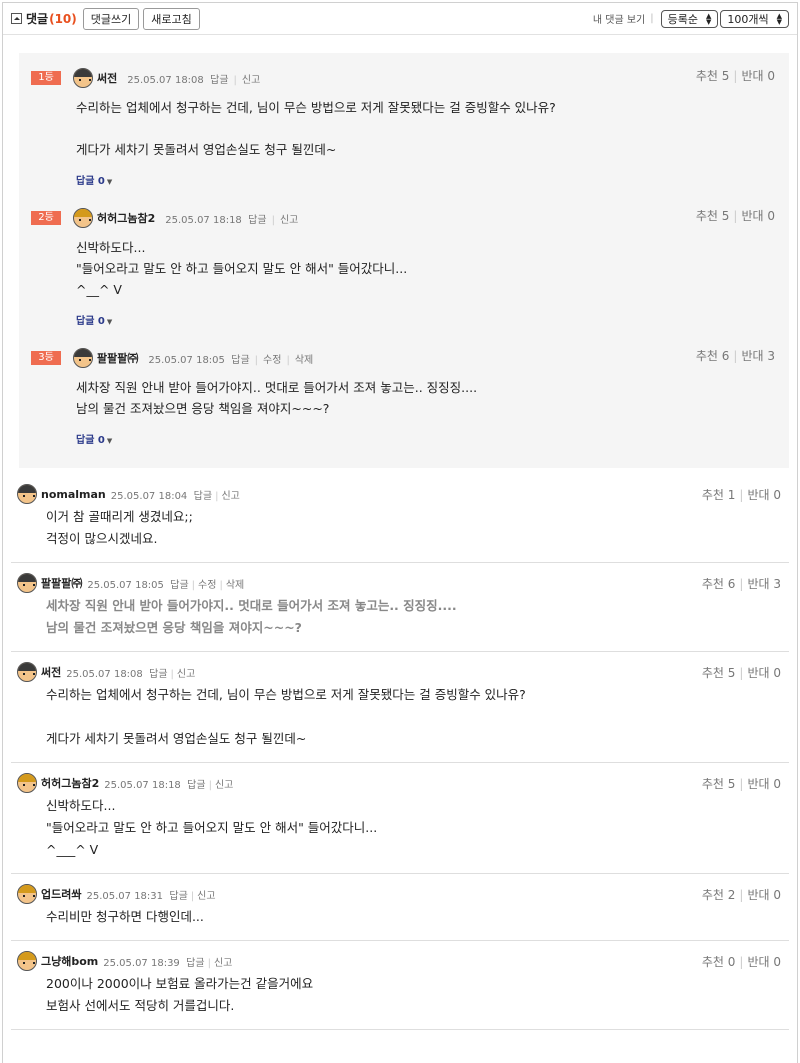 The image size is (800, 1063). What do you see at coordinates (46, 218) in the screenshot?
I see `rank-badge: 2등` at bounding box center [46, 218].